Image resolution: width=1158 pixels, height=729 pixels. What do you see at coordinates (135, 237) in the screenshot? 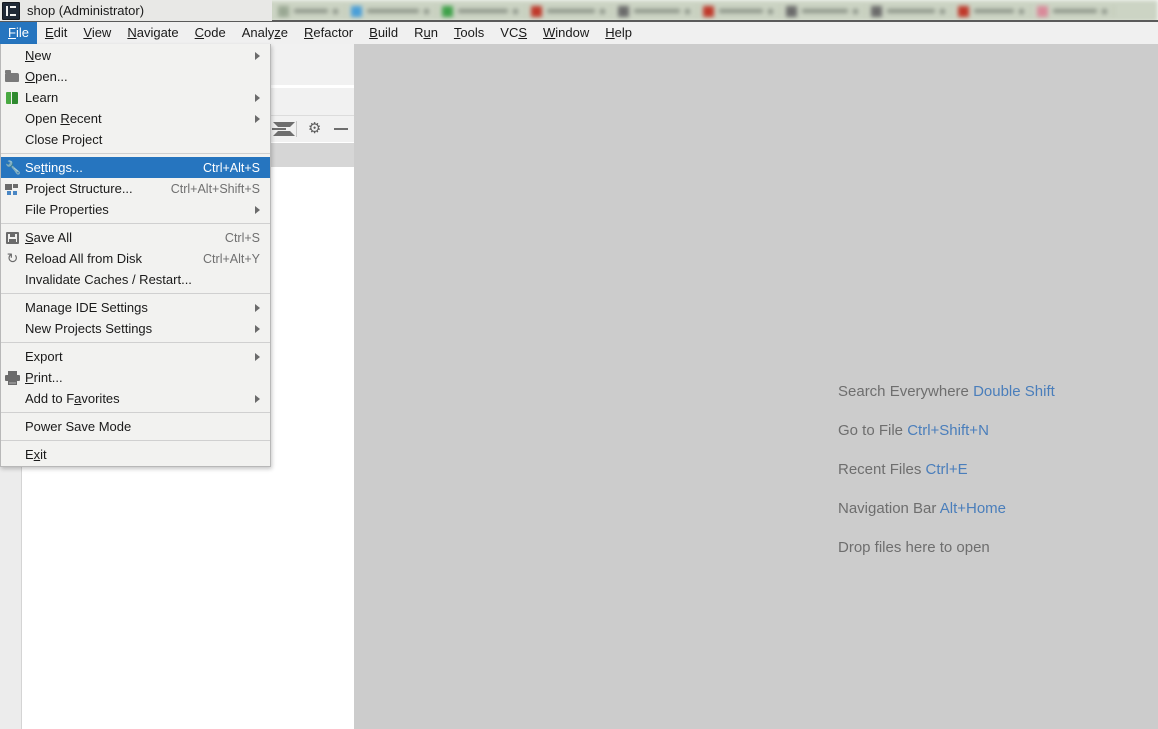
I see `menu-item-save-all: Save All Ctrl+S` at bounding box center [135, 237].